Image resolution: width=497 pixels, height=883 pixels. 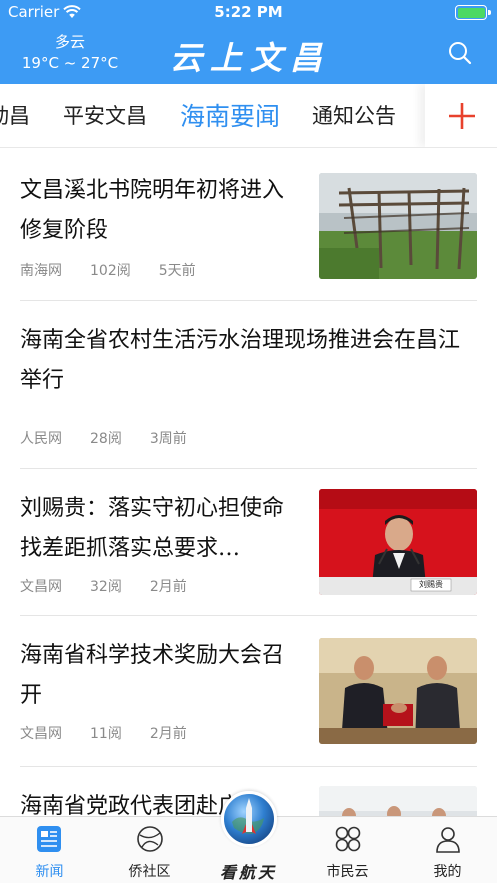 What do you see at coordinates (149, 872) in the screenshot?
I see `tabbar-label: 侨社区` at bounding box center [149, 872].